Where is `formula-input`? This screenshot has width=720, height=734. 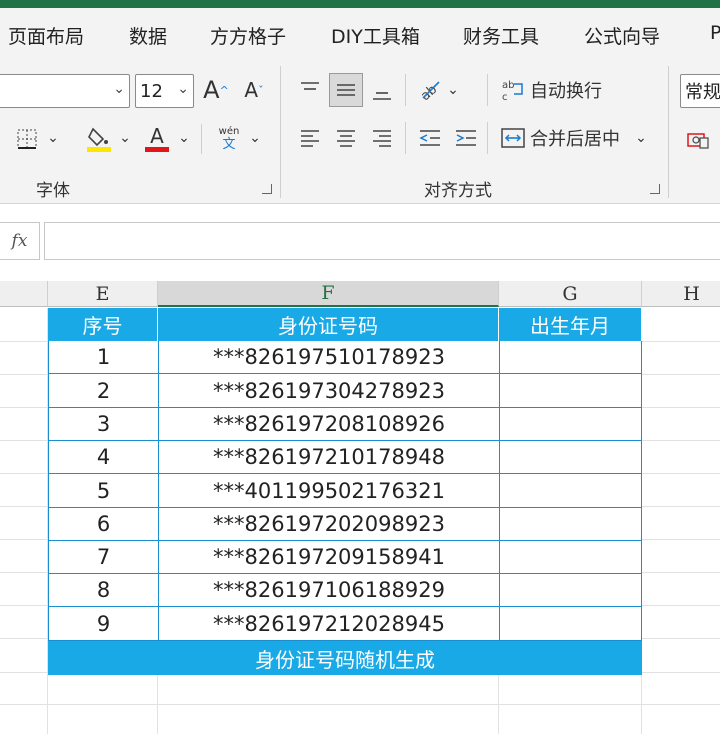 formula-input is located at coordinates (382, 241).